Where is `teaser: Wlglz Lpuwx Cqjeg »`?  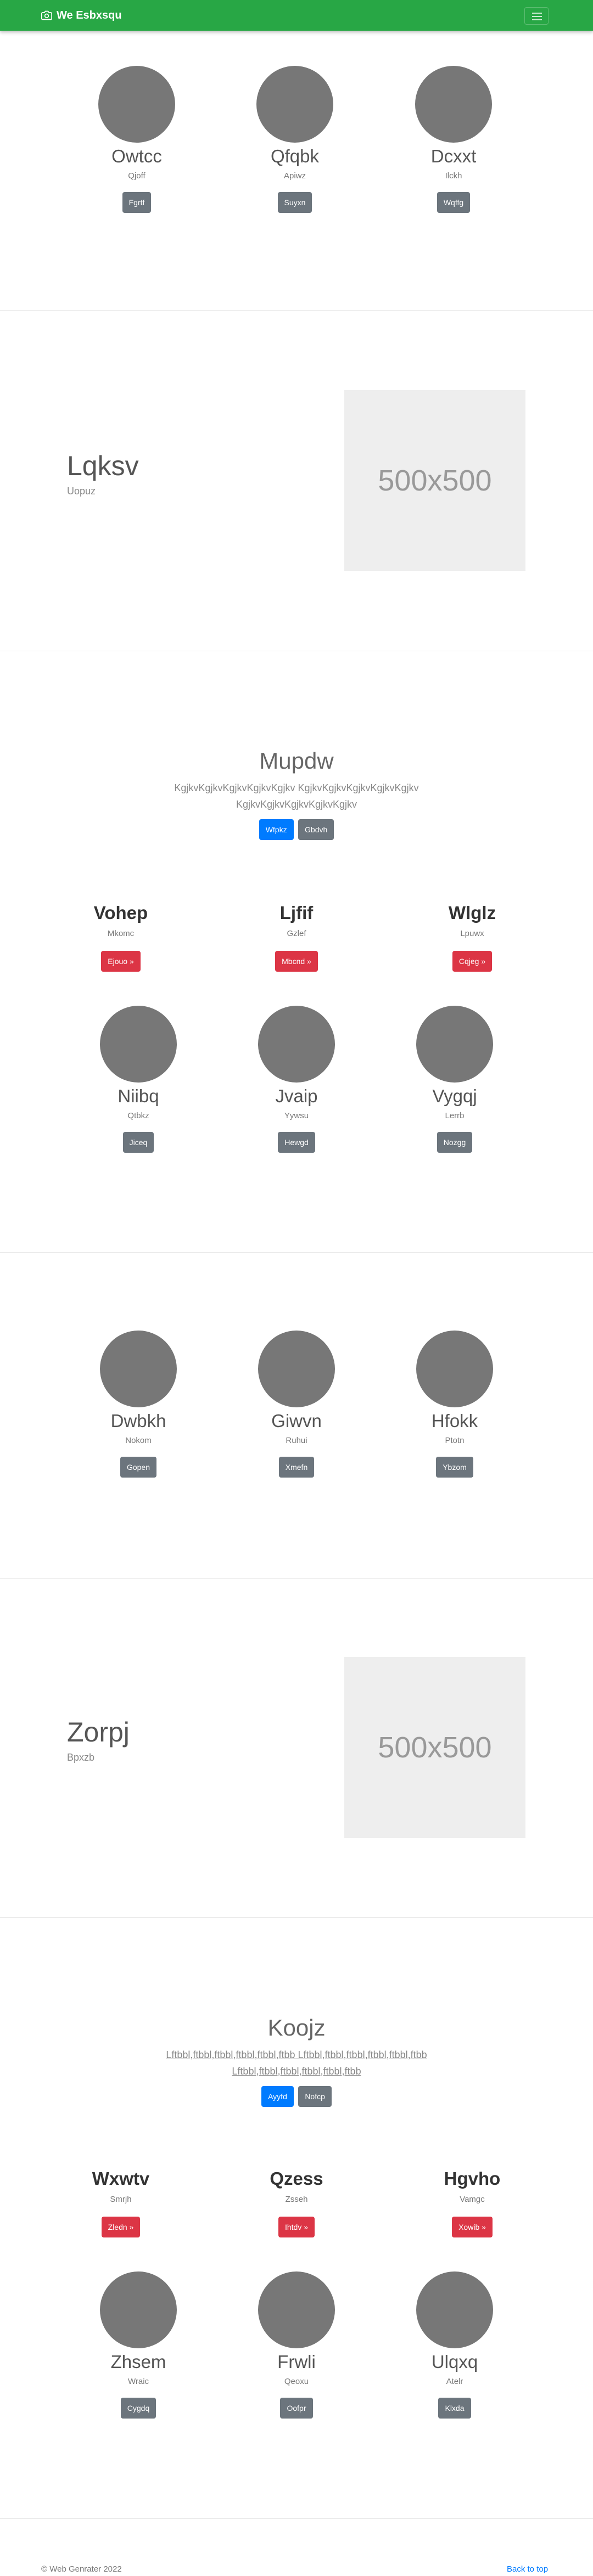
teaser: Wlglz Lpuwx Cqjeg » is located at coordinates (472, 938).